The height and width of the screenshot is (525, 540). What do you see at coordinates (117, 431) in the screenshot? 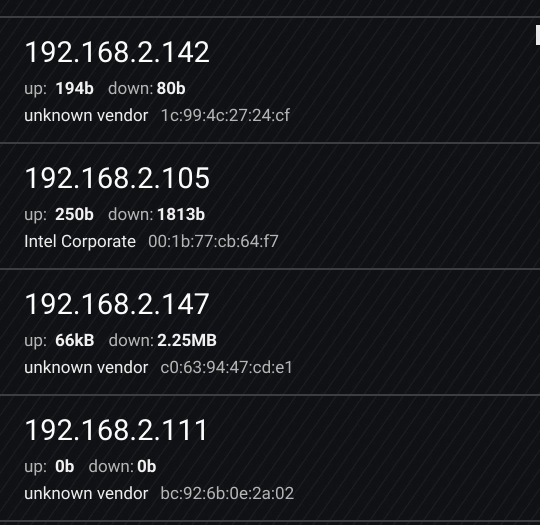
I see `ip-address: 192.168.2.111` at bounding box center [117, 431].